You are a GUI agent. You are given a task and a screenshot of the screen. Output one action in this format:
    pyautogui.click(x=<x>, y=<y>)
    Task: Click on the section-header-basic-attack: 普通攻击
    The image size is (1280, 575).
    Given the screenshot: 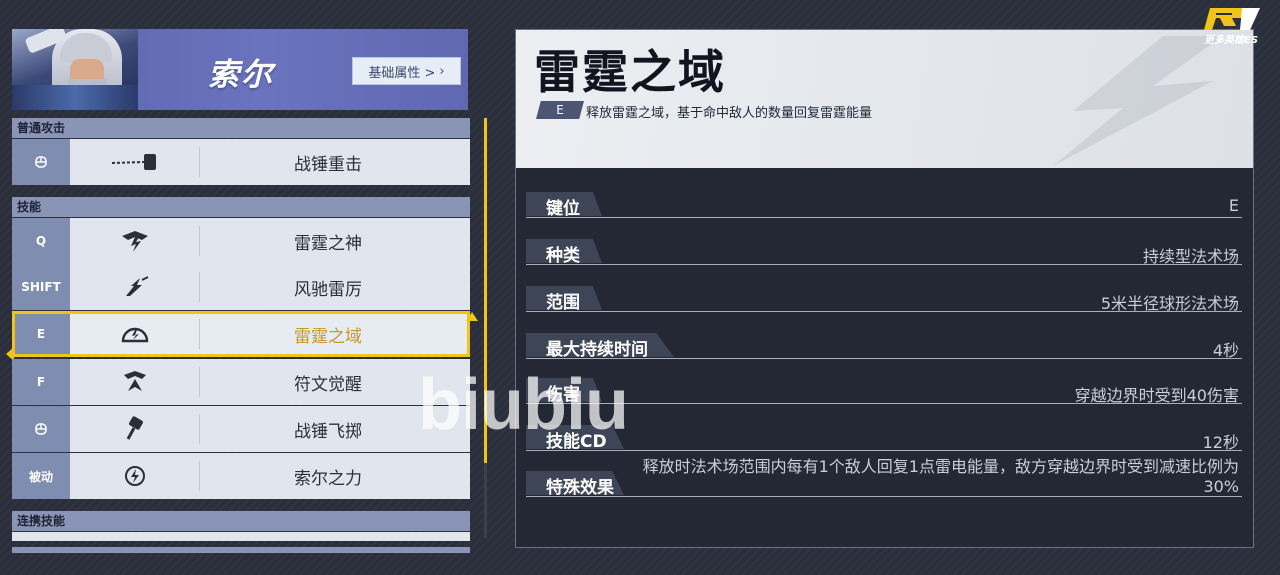 What is the action you would take?
    pyautogui.click(x=241, y=128)
    